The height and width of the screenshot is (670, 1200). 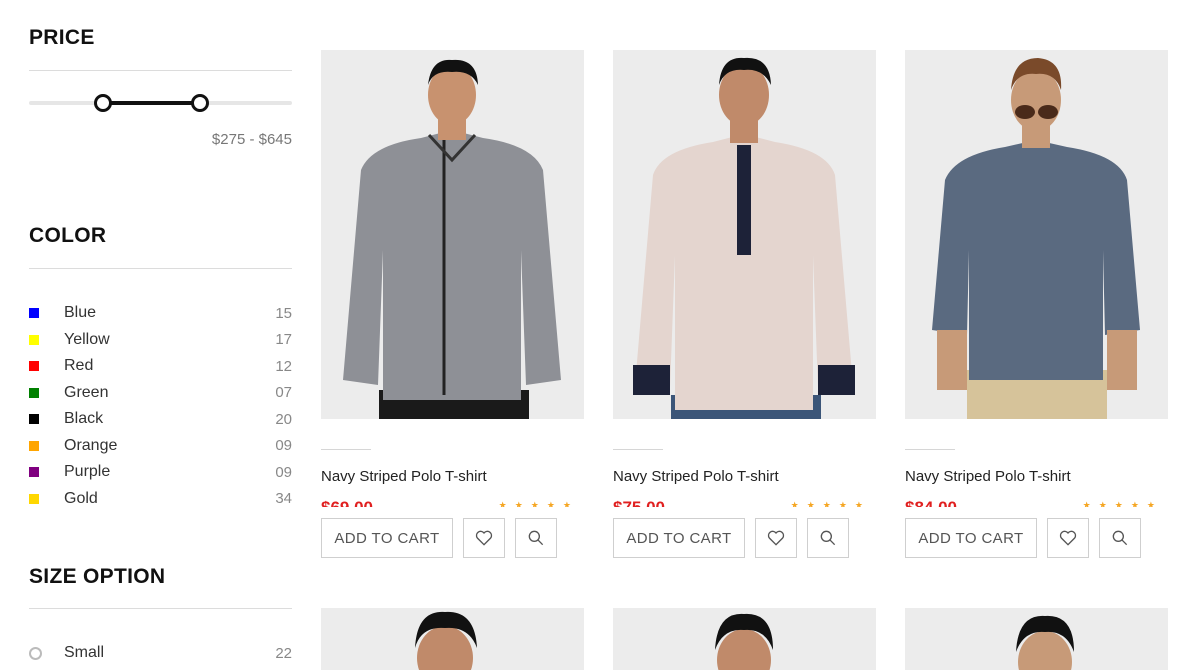 I want to click on price-filter-title: PRICE, so click(x=62, y=37).